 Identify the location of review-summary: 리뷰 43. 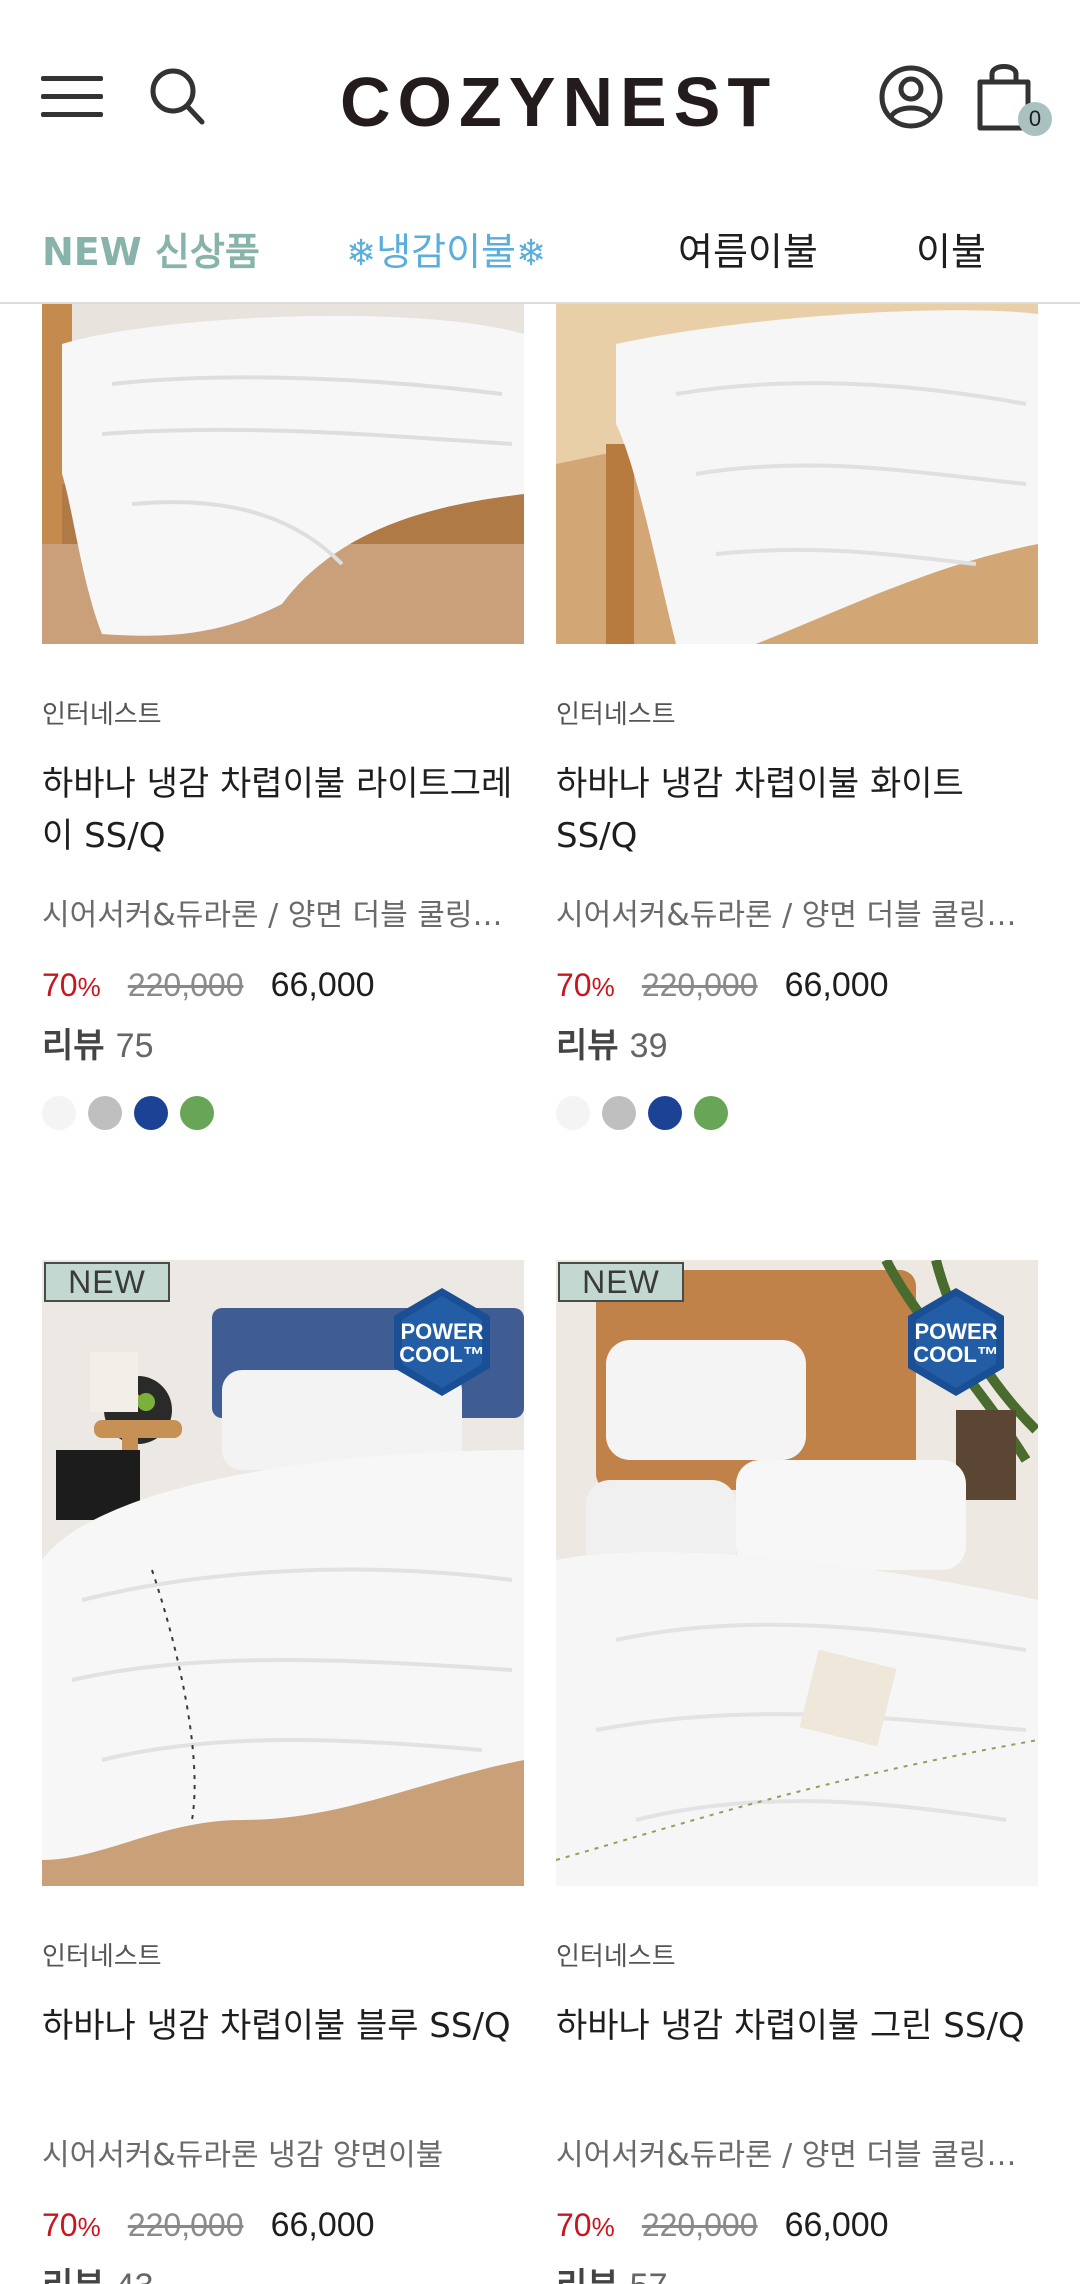
(97, 2271).